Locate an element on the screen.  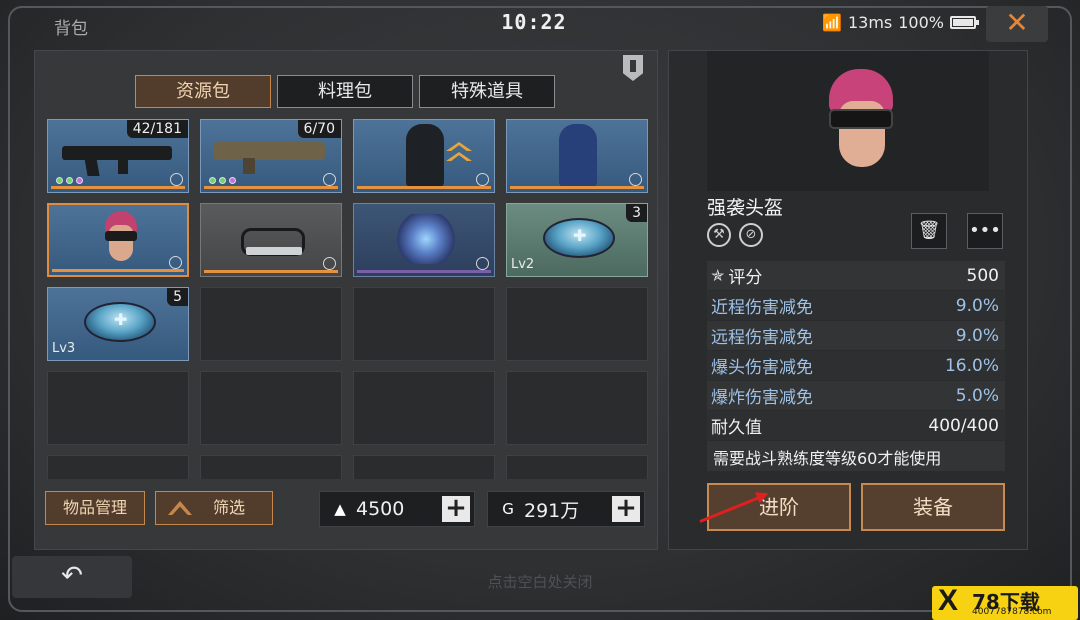
site-watermark: X 78下载 4007787878.com is located at coordinates (1005, 602).